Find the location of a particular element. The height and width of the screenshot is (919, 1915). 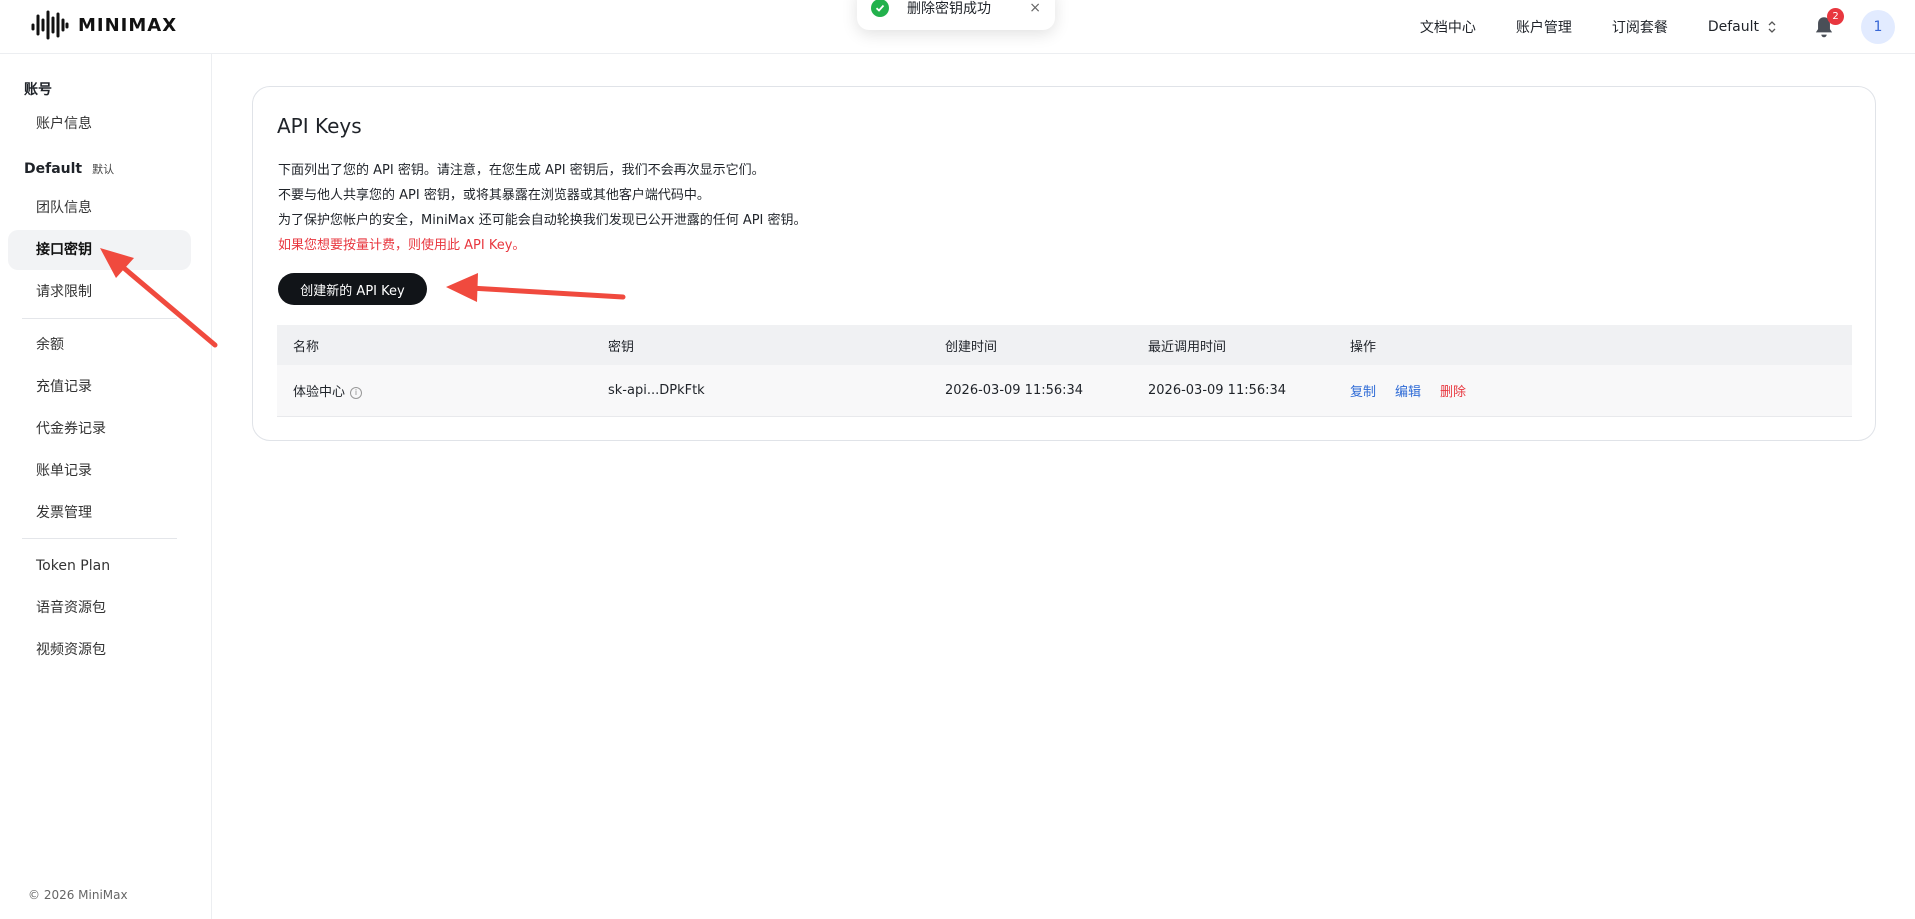

notifications-button: 2 is located at coordinates (1827, 24).